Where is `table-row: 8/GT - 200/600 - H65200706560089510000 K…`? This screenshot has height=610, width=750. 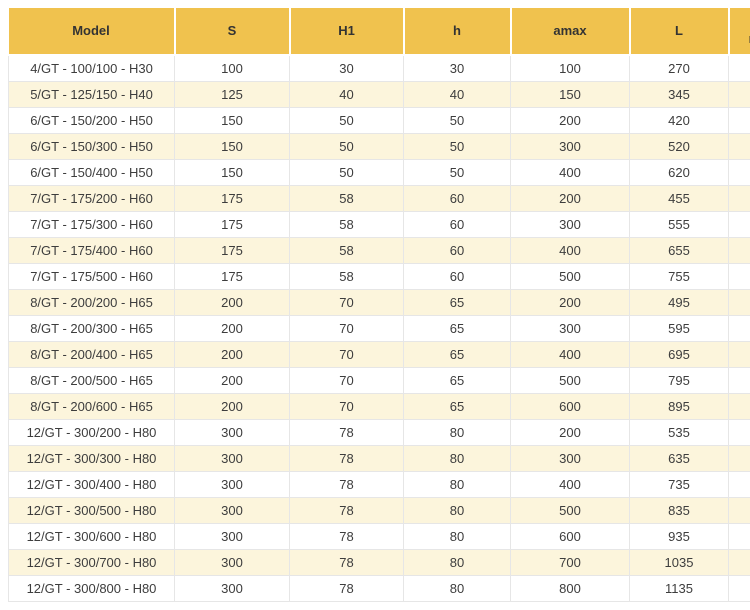 table-row: 8/GT - 200/600 - H65200706560089510000 K… is located at coordinates (379, 407).